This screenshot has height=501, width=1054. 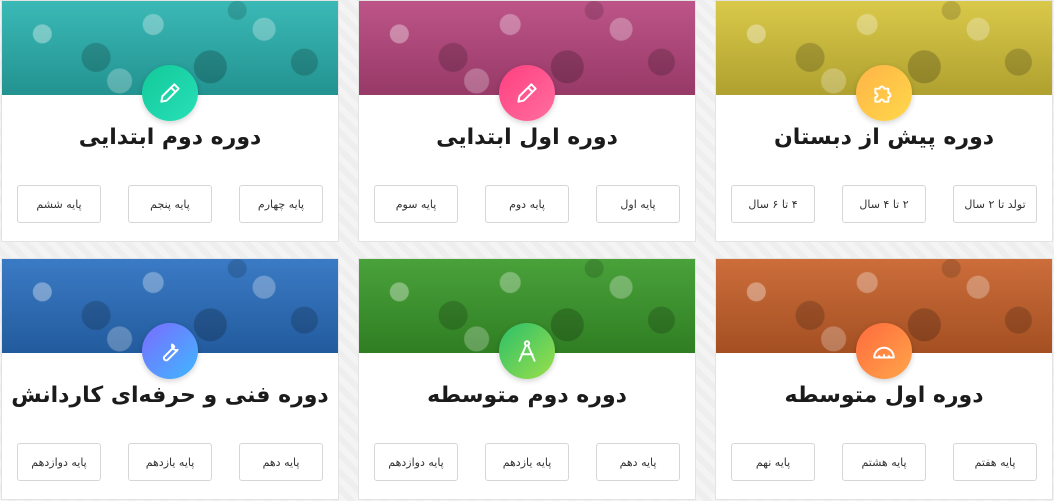 What do you see at coordinates (416, 204) in the screenshot?
I see `grade-button: پایه سوم` at bounding box center [416, 204].